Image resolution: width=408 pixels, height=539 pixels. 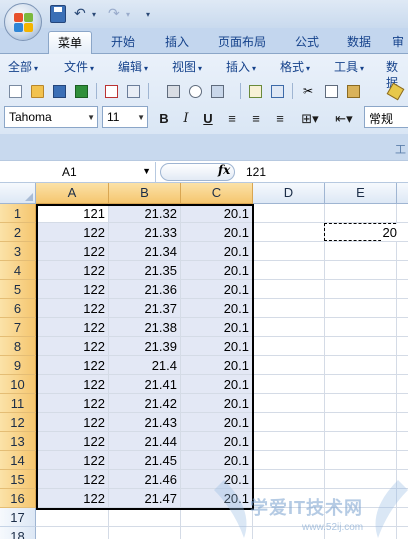 What do you see at coordinates (402, 498) in the screenshot?
I see `cell-f16` at bounding box center [402, 498].